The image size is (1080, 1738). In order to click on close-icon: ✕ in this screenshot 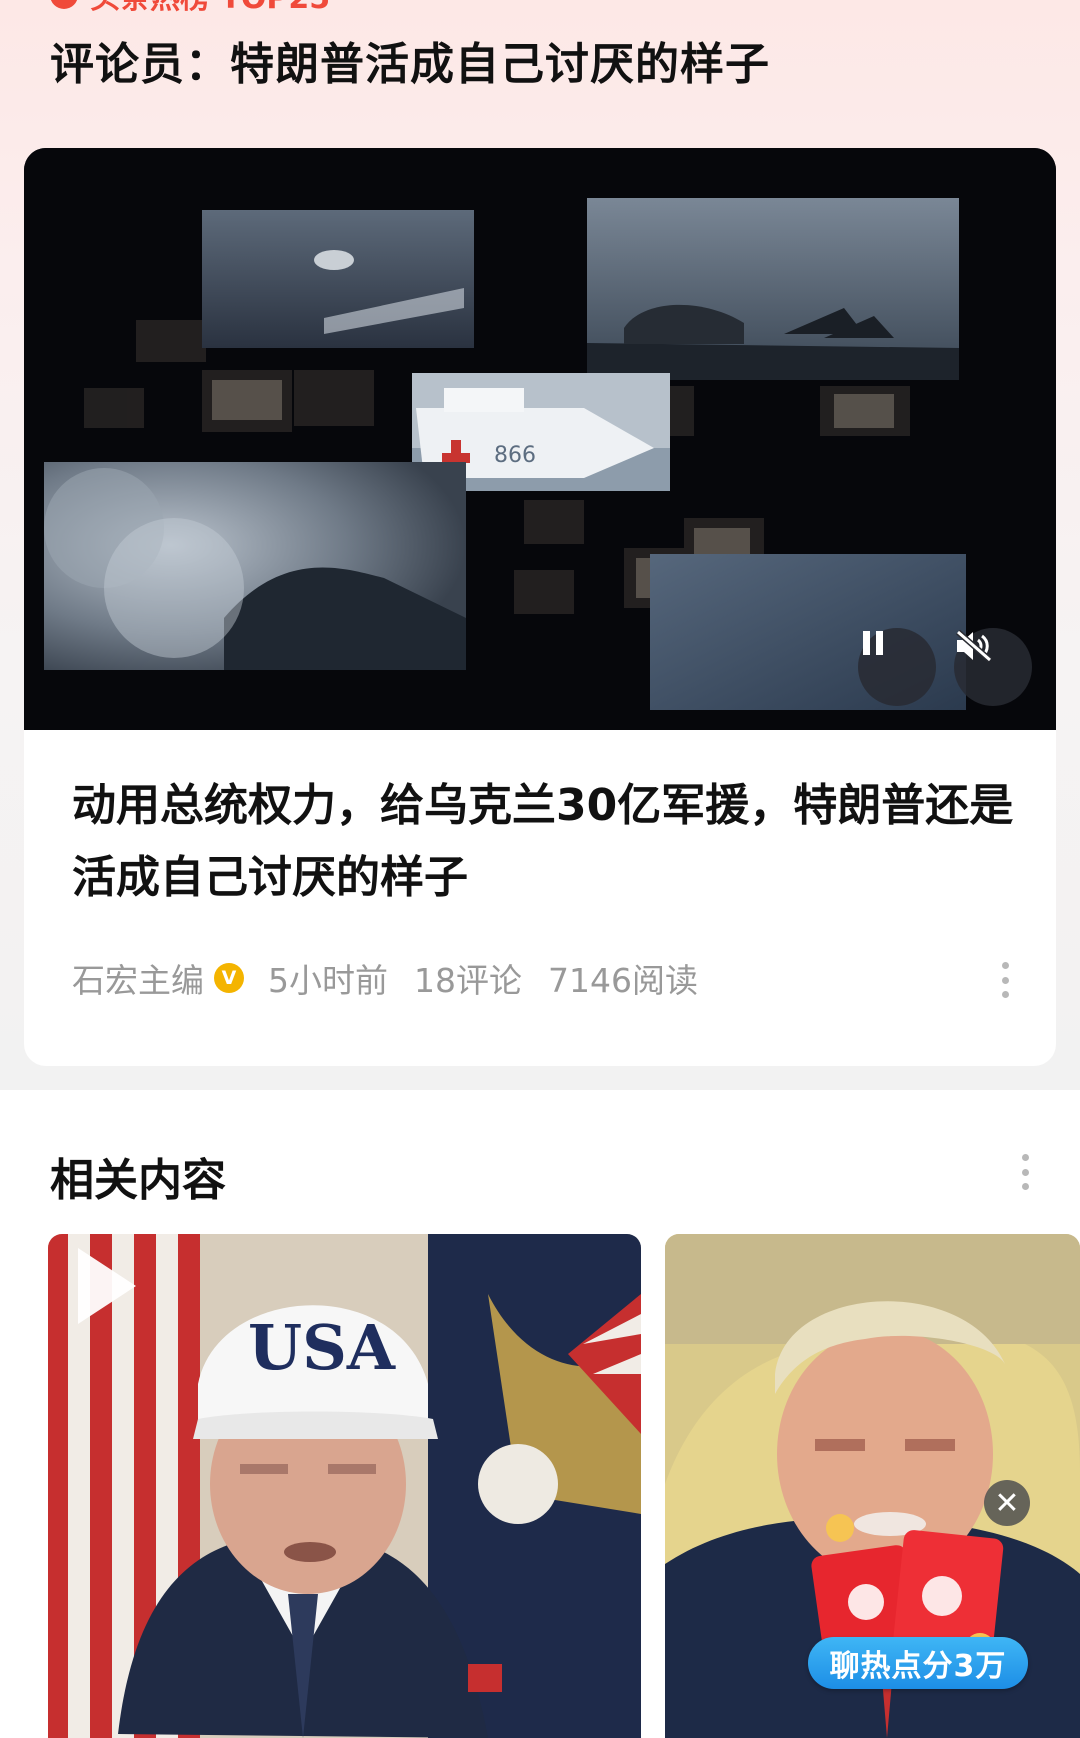, I will do `click(1007, 1503)`.